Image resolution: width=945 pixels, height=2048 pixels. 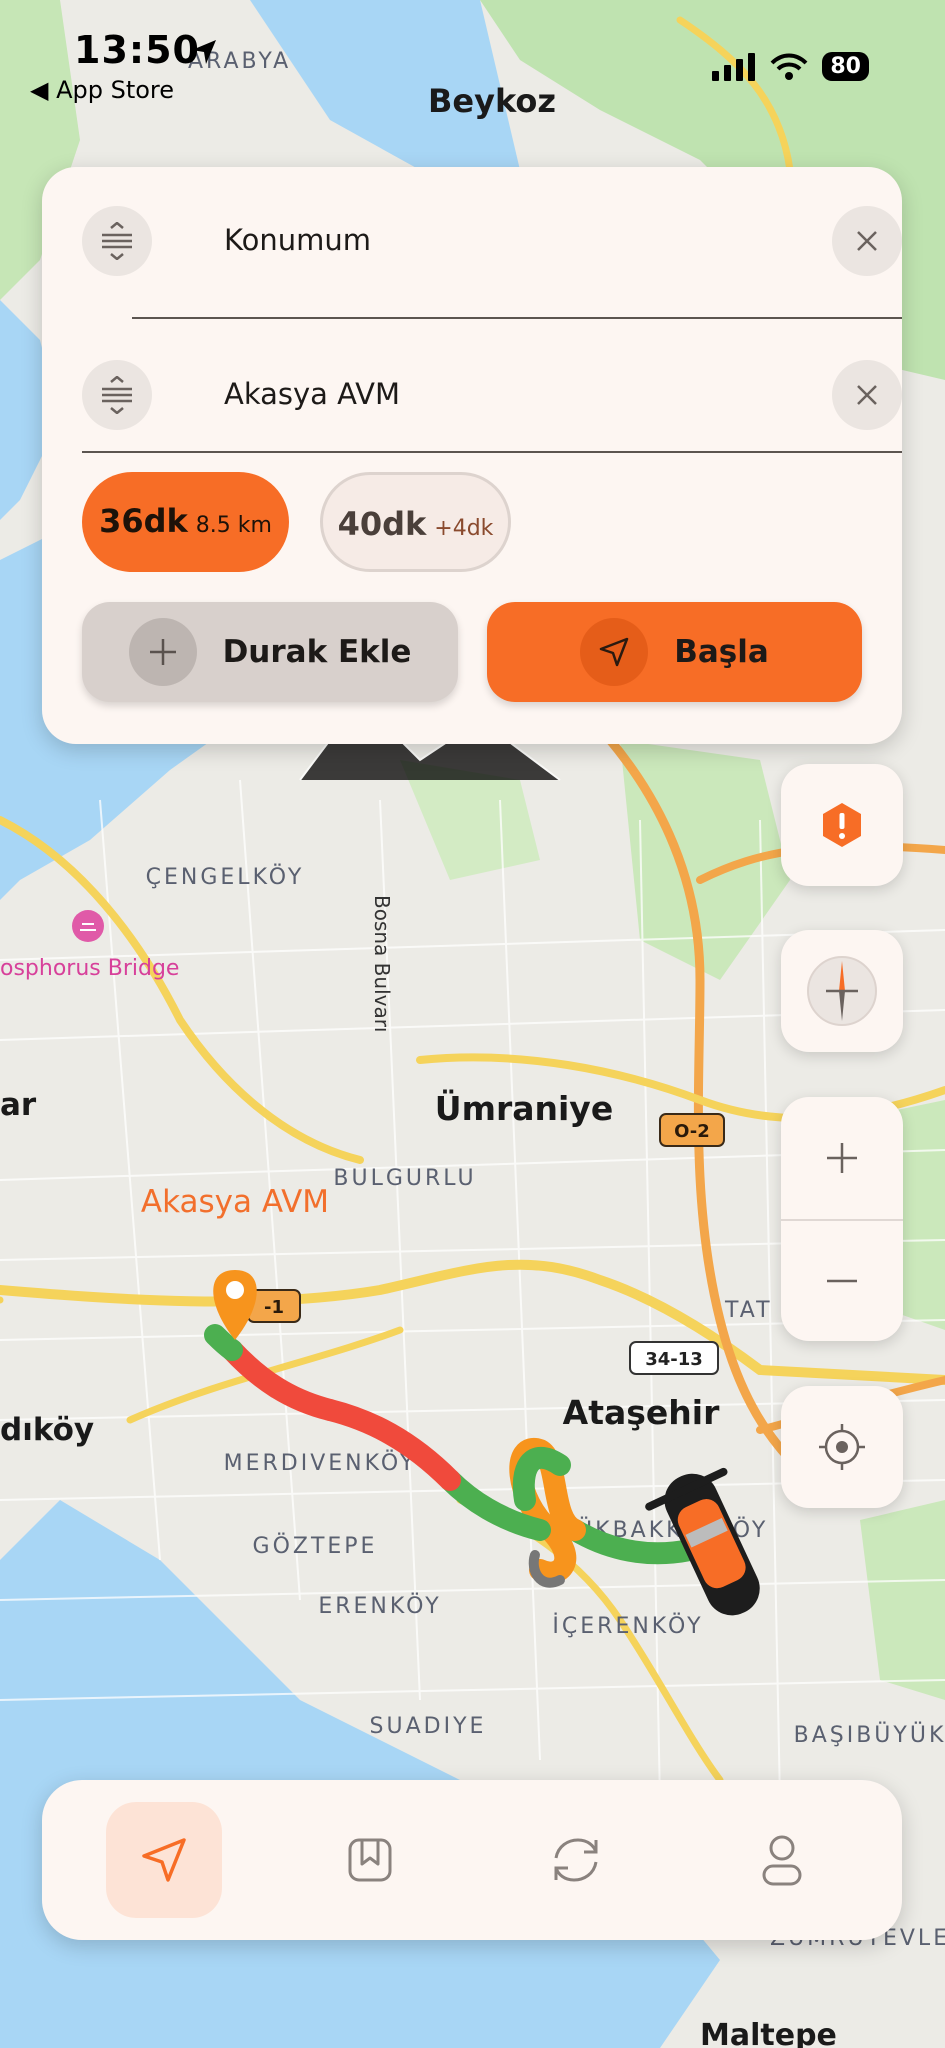 I want to click on origin-row: Konumum, so click(x=492, y=241).